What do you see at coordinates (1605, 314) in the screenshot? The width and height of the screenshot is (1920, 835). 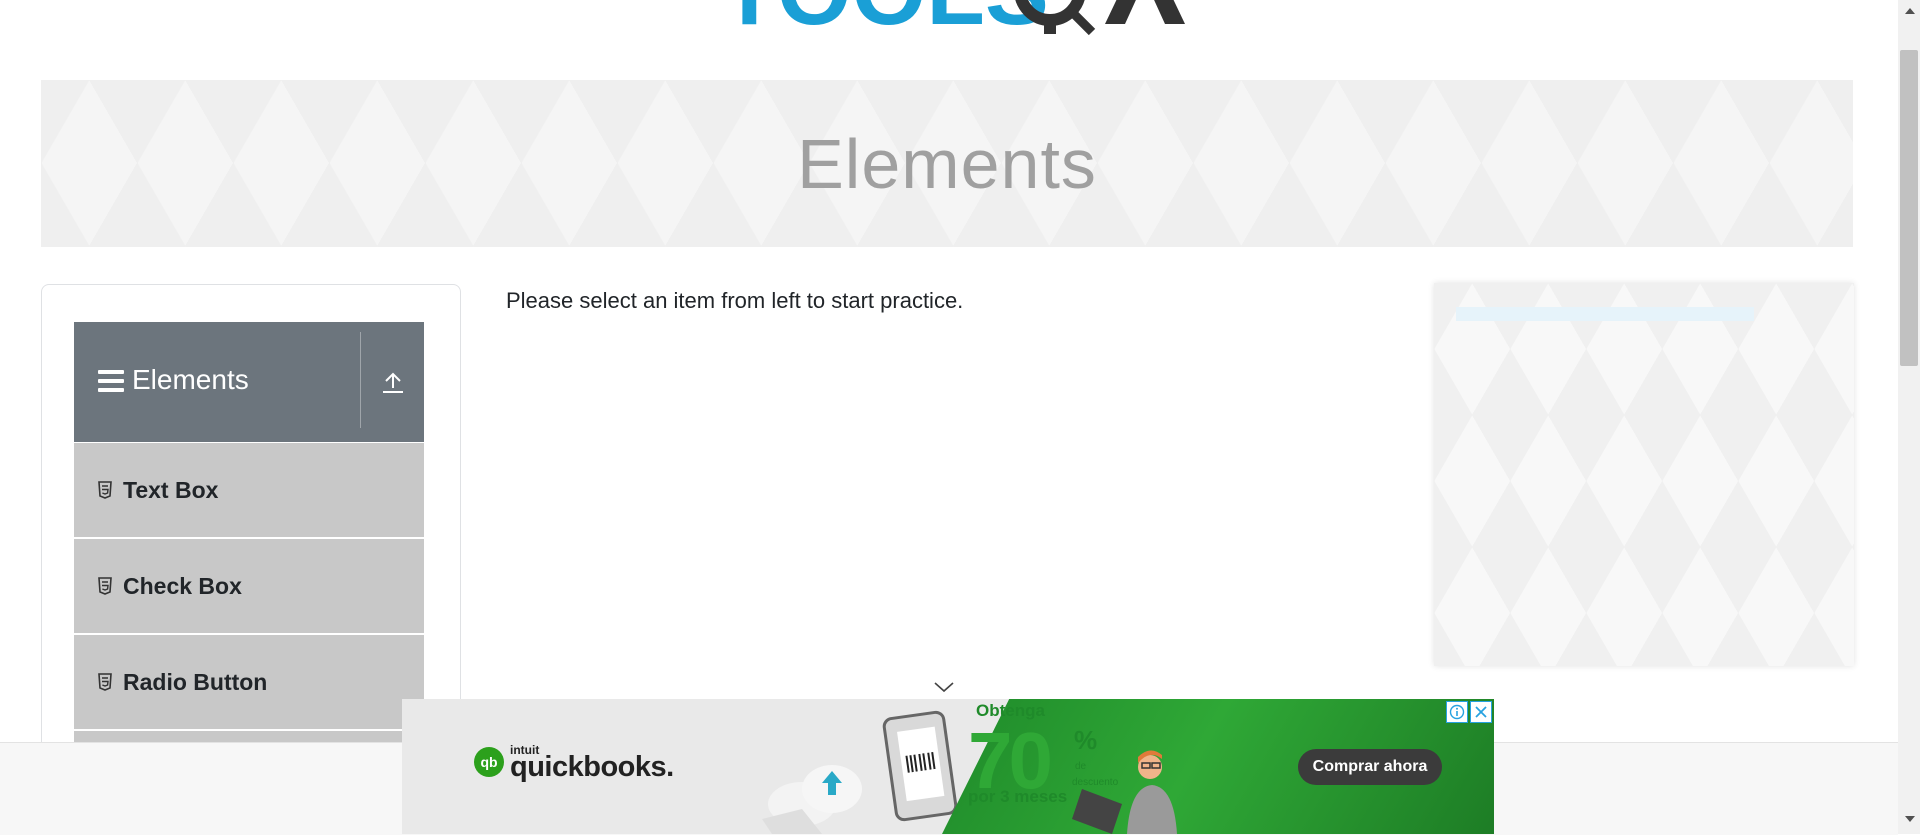 I see `ad-loading-bar` at bounding box center [1605, 314].